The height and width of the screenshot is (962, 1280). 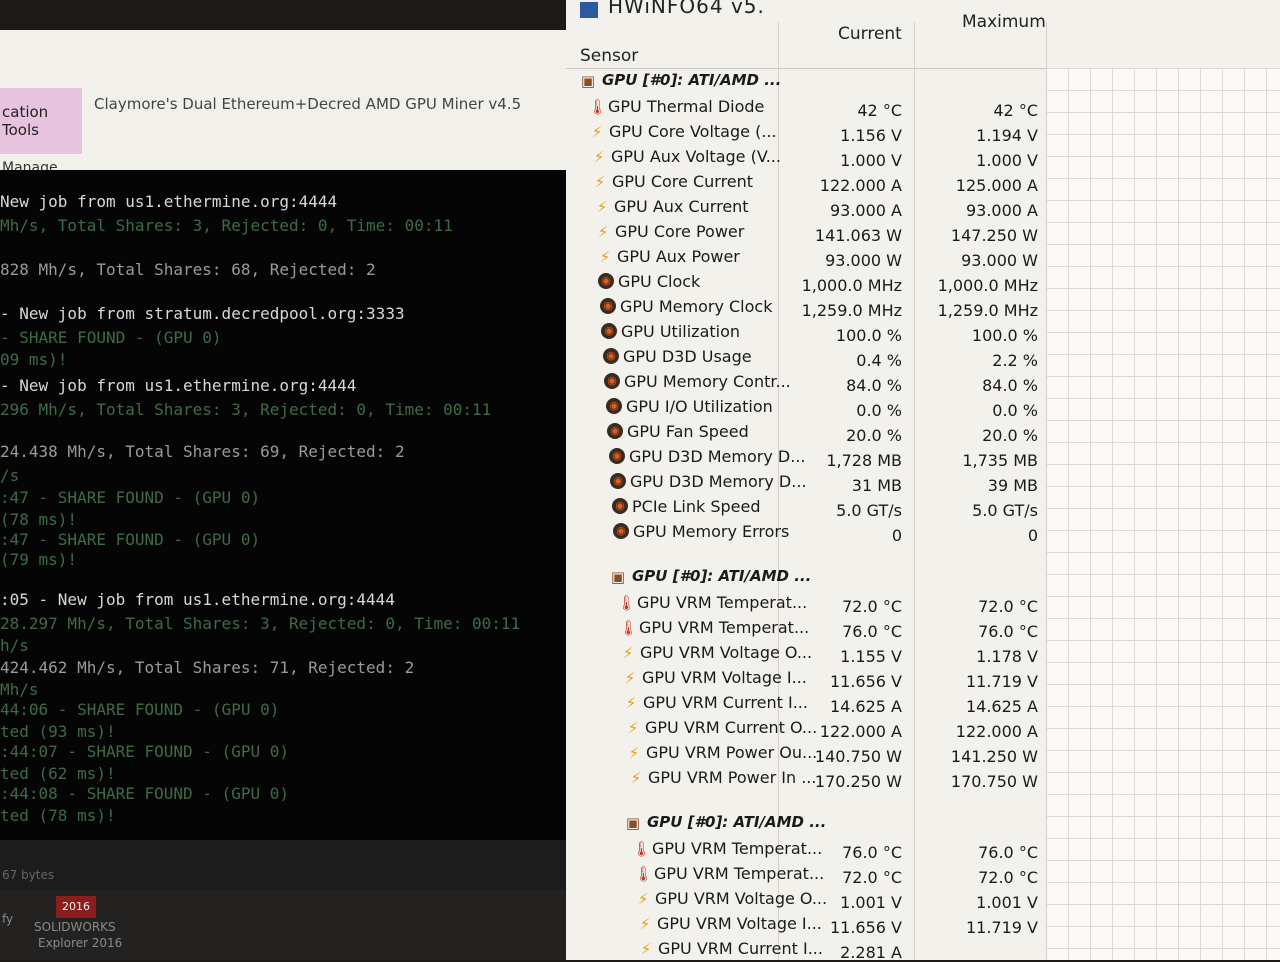 I want to click on console-line: - New job from us1.ethermine.org:4444, so click(x=178, y=385).